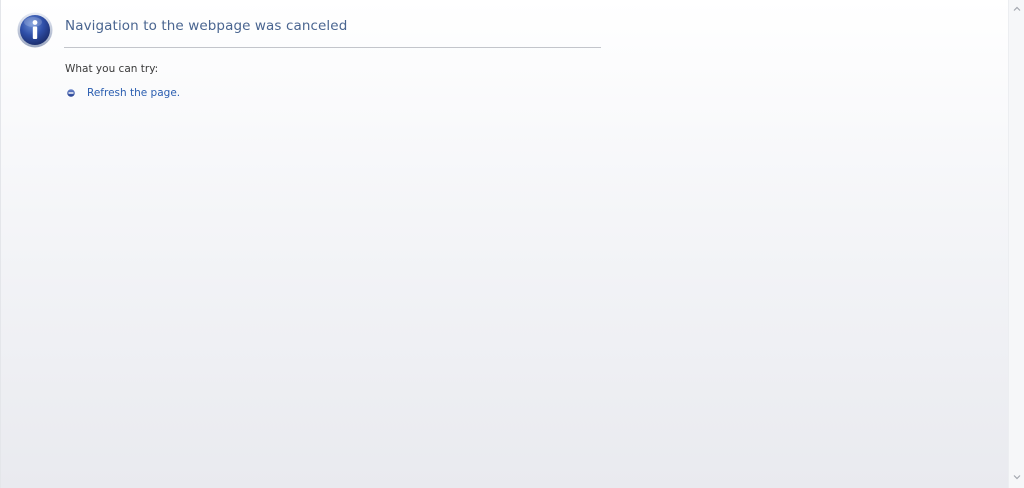 The image size is (1024, 488). I want to click on chevron-down-icon, so click(1017, 477).